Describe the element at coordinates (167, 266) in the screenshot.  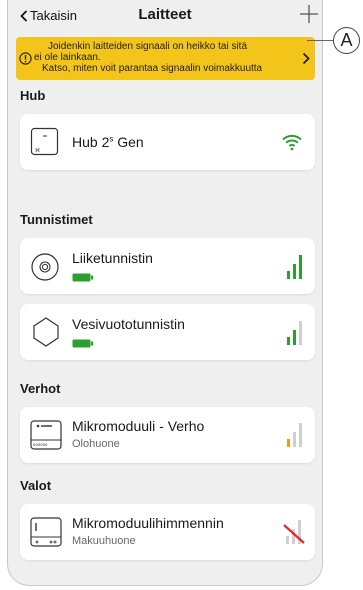
I see `device-card-motion: Liiketunnistin` at that location.